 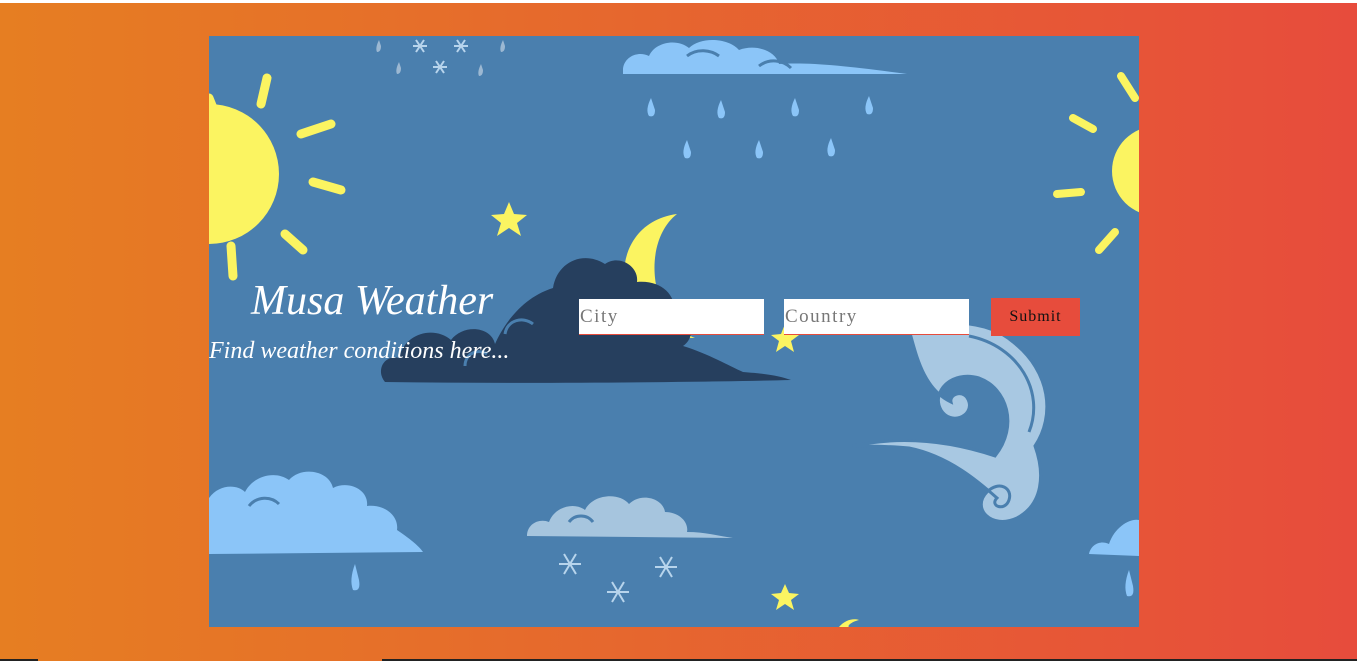 What do you see at coordinates (372, 301) in the screenshot?
I see `app-title: Musa Weather` at bounding box center [372, 301].